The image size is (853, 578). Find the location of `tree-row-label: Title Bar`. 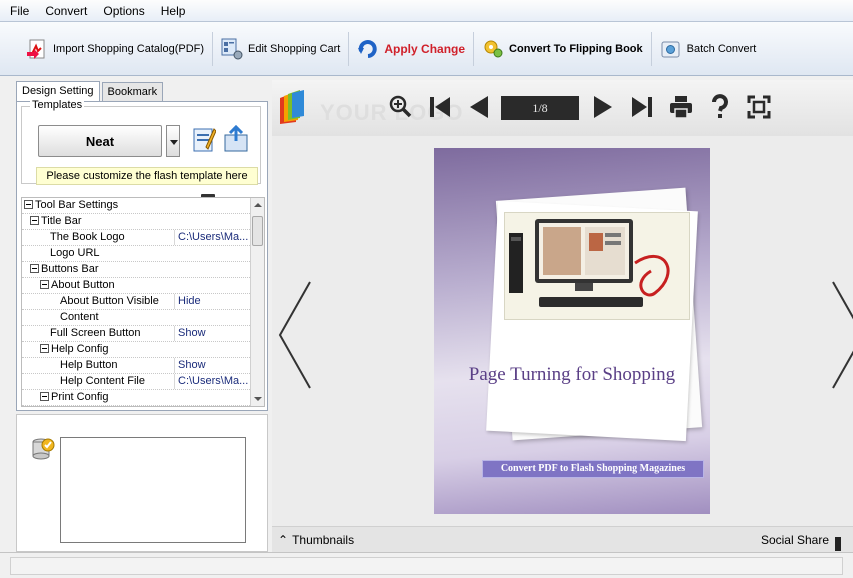

tree-row-label: Title Bar is located at coordinates (56, 221).